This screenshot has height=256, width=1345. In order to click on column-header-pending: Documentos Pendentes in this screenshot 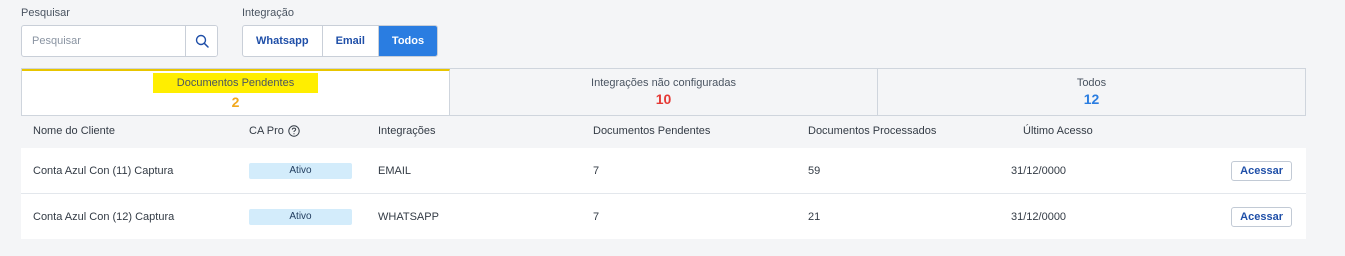, I will do `click(651, 131)`.